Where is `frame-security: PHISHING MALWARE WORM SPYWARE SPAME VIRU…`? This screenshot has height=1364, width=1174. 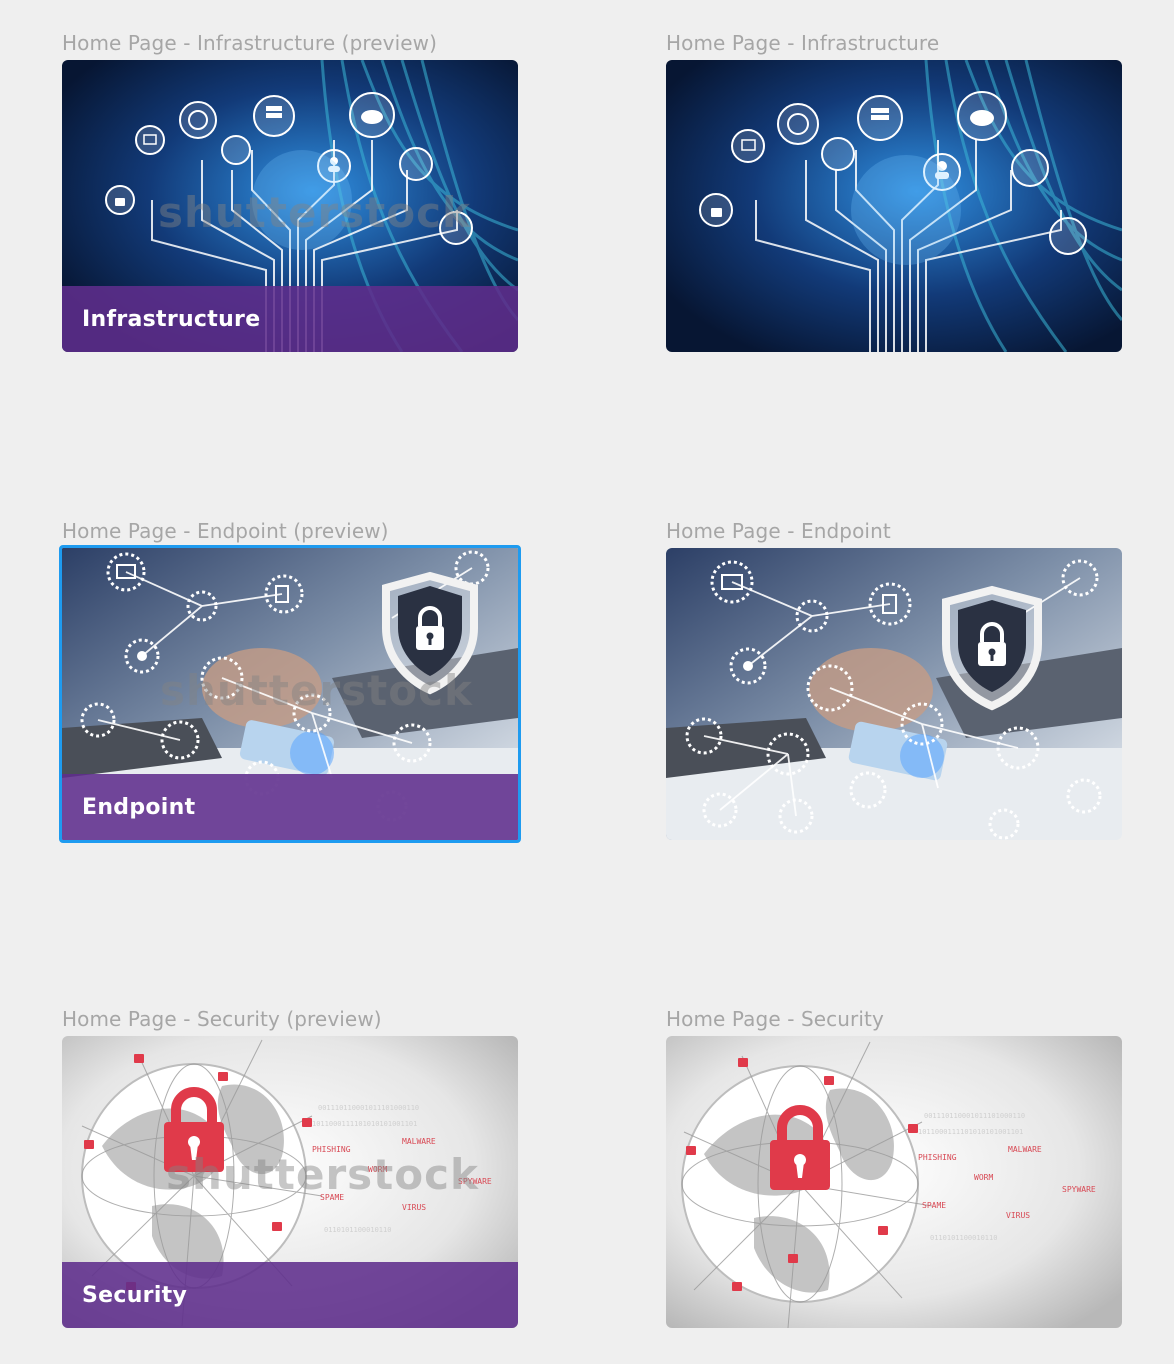 frame-security: PHISHING MALWARE WORM SPYWARE SPAME VIRU… is located at coordinates (894, 1182).